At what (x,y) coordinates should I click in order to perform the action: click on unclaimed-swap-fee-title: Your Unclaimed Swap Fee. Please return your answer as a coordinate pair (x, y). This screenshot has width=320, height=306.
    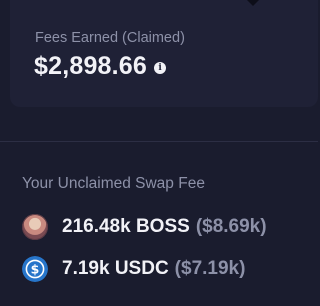
    Looking at the image, I should click on (113, 183).